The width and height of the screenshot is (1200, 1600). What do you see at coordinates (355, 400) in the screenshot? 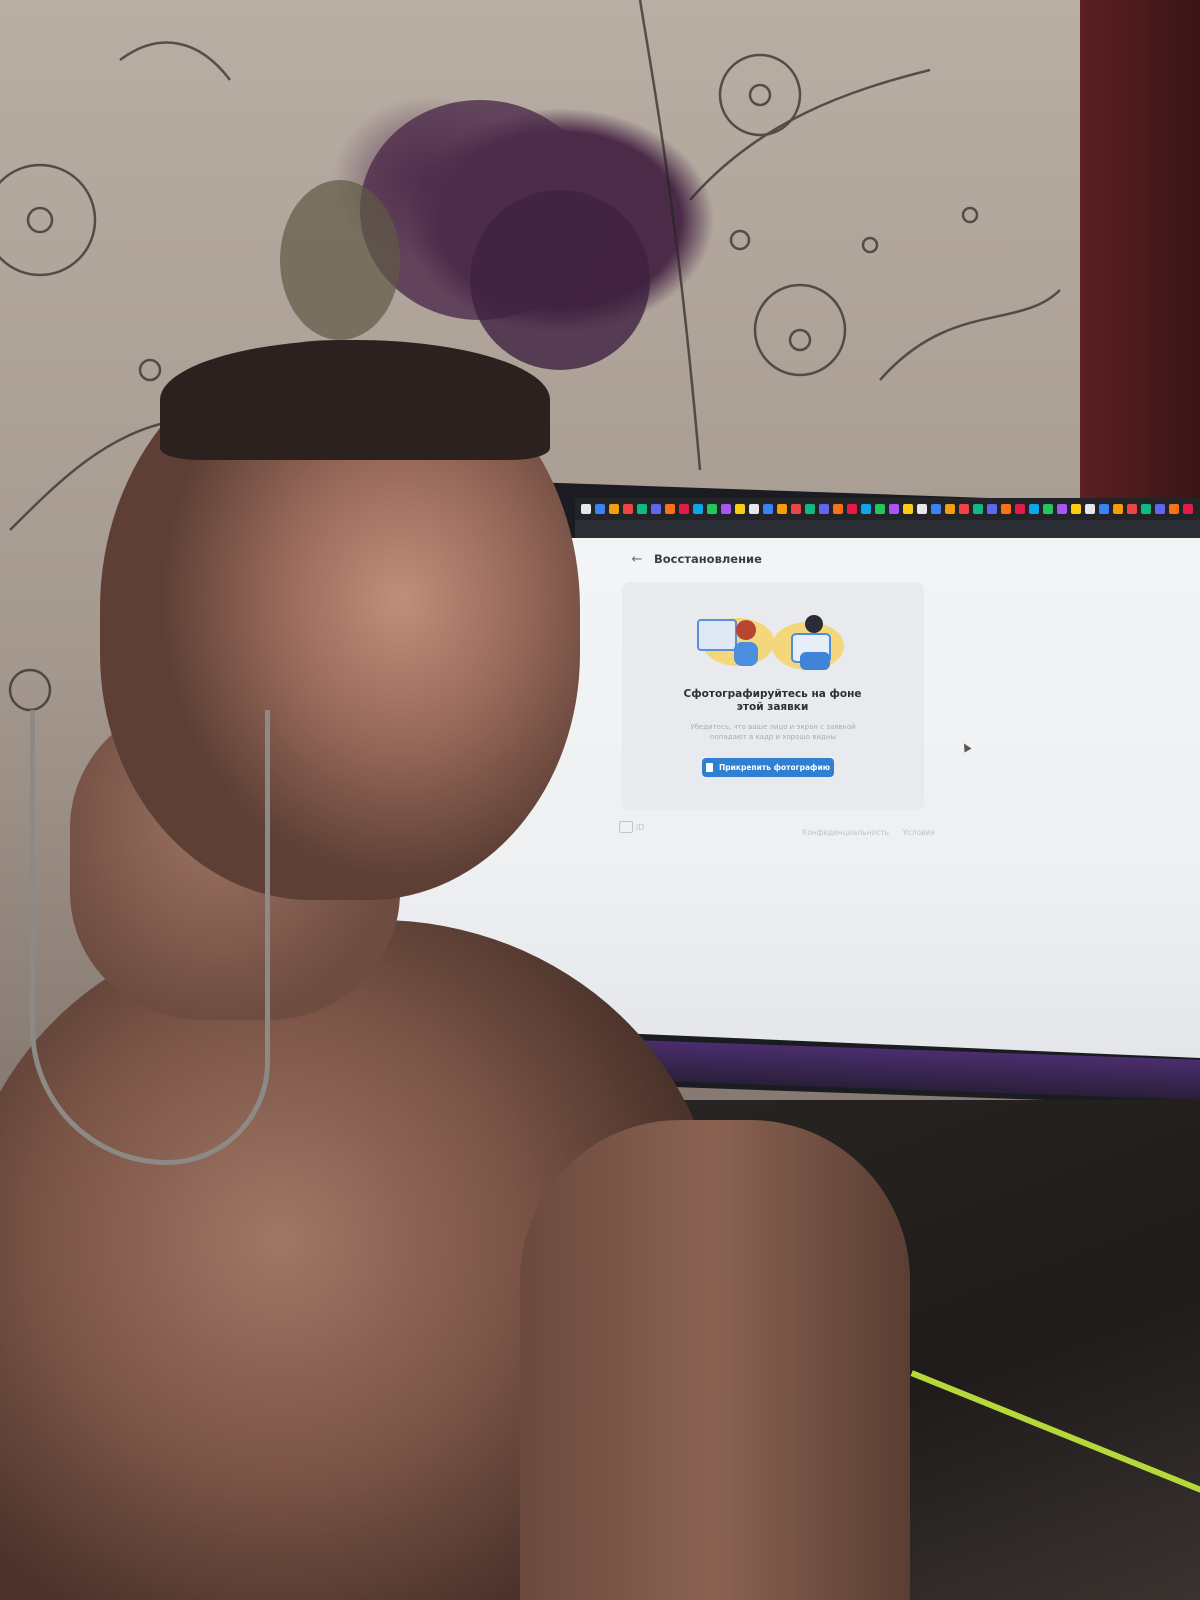
I see `person-hair` at bounding box center [355, 400].